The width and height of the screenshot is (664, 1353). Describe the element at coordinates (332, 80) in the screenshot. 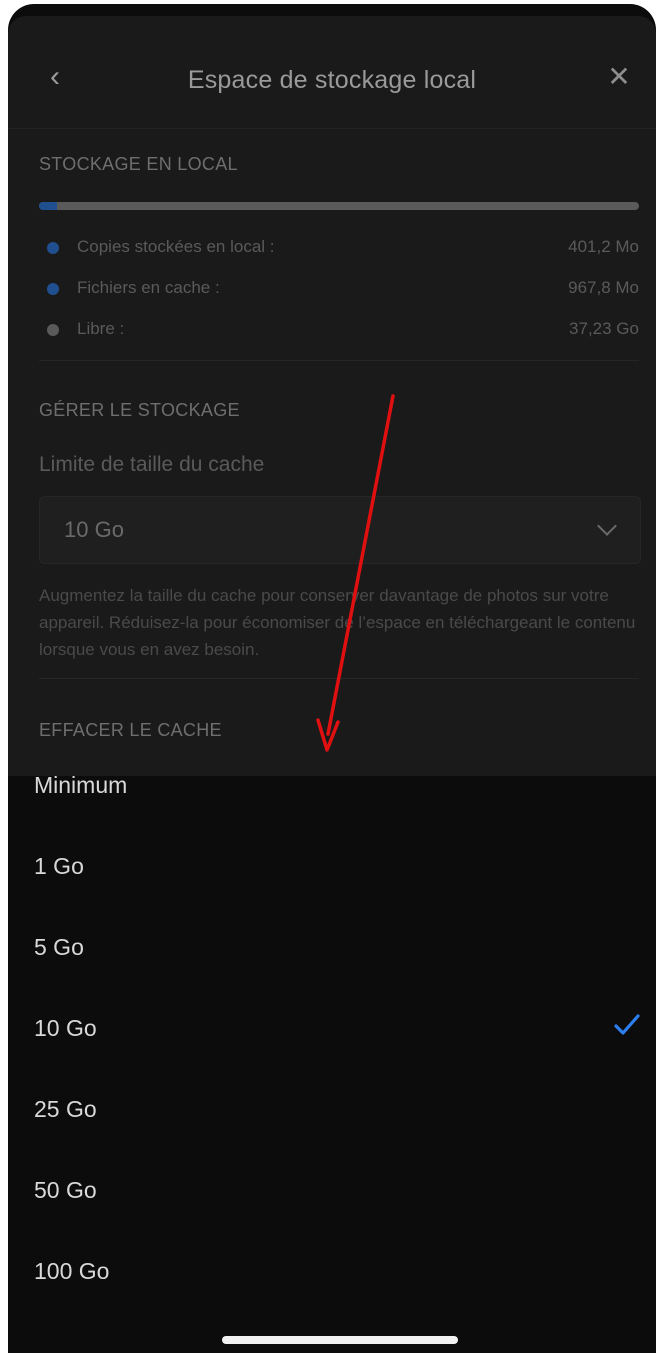

I see `page-title: Espace de stockage local` at that location.